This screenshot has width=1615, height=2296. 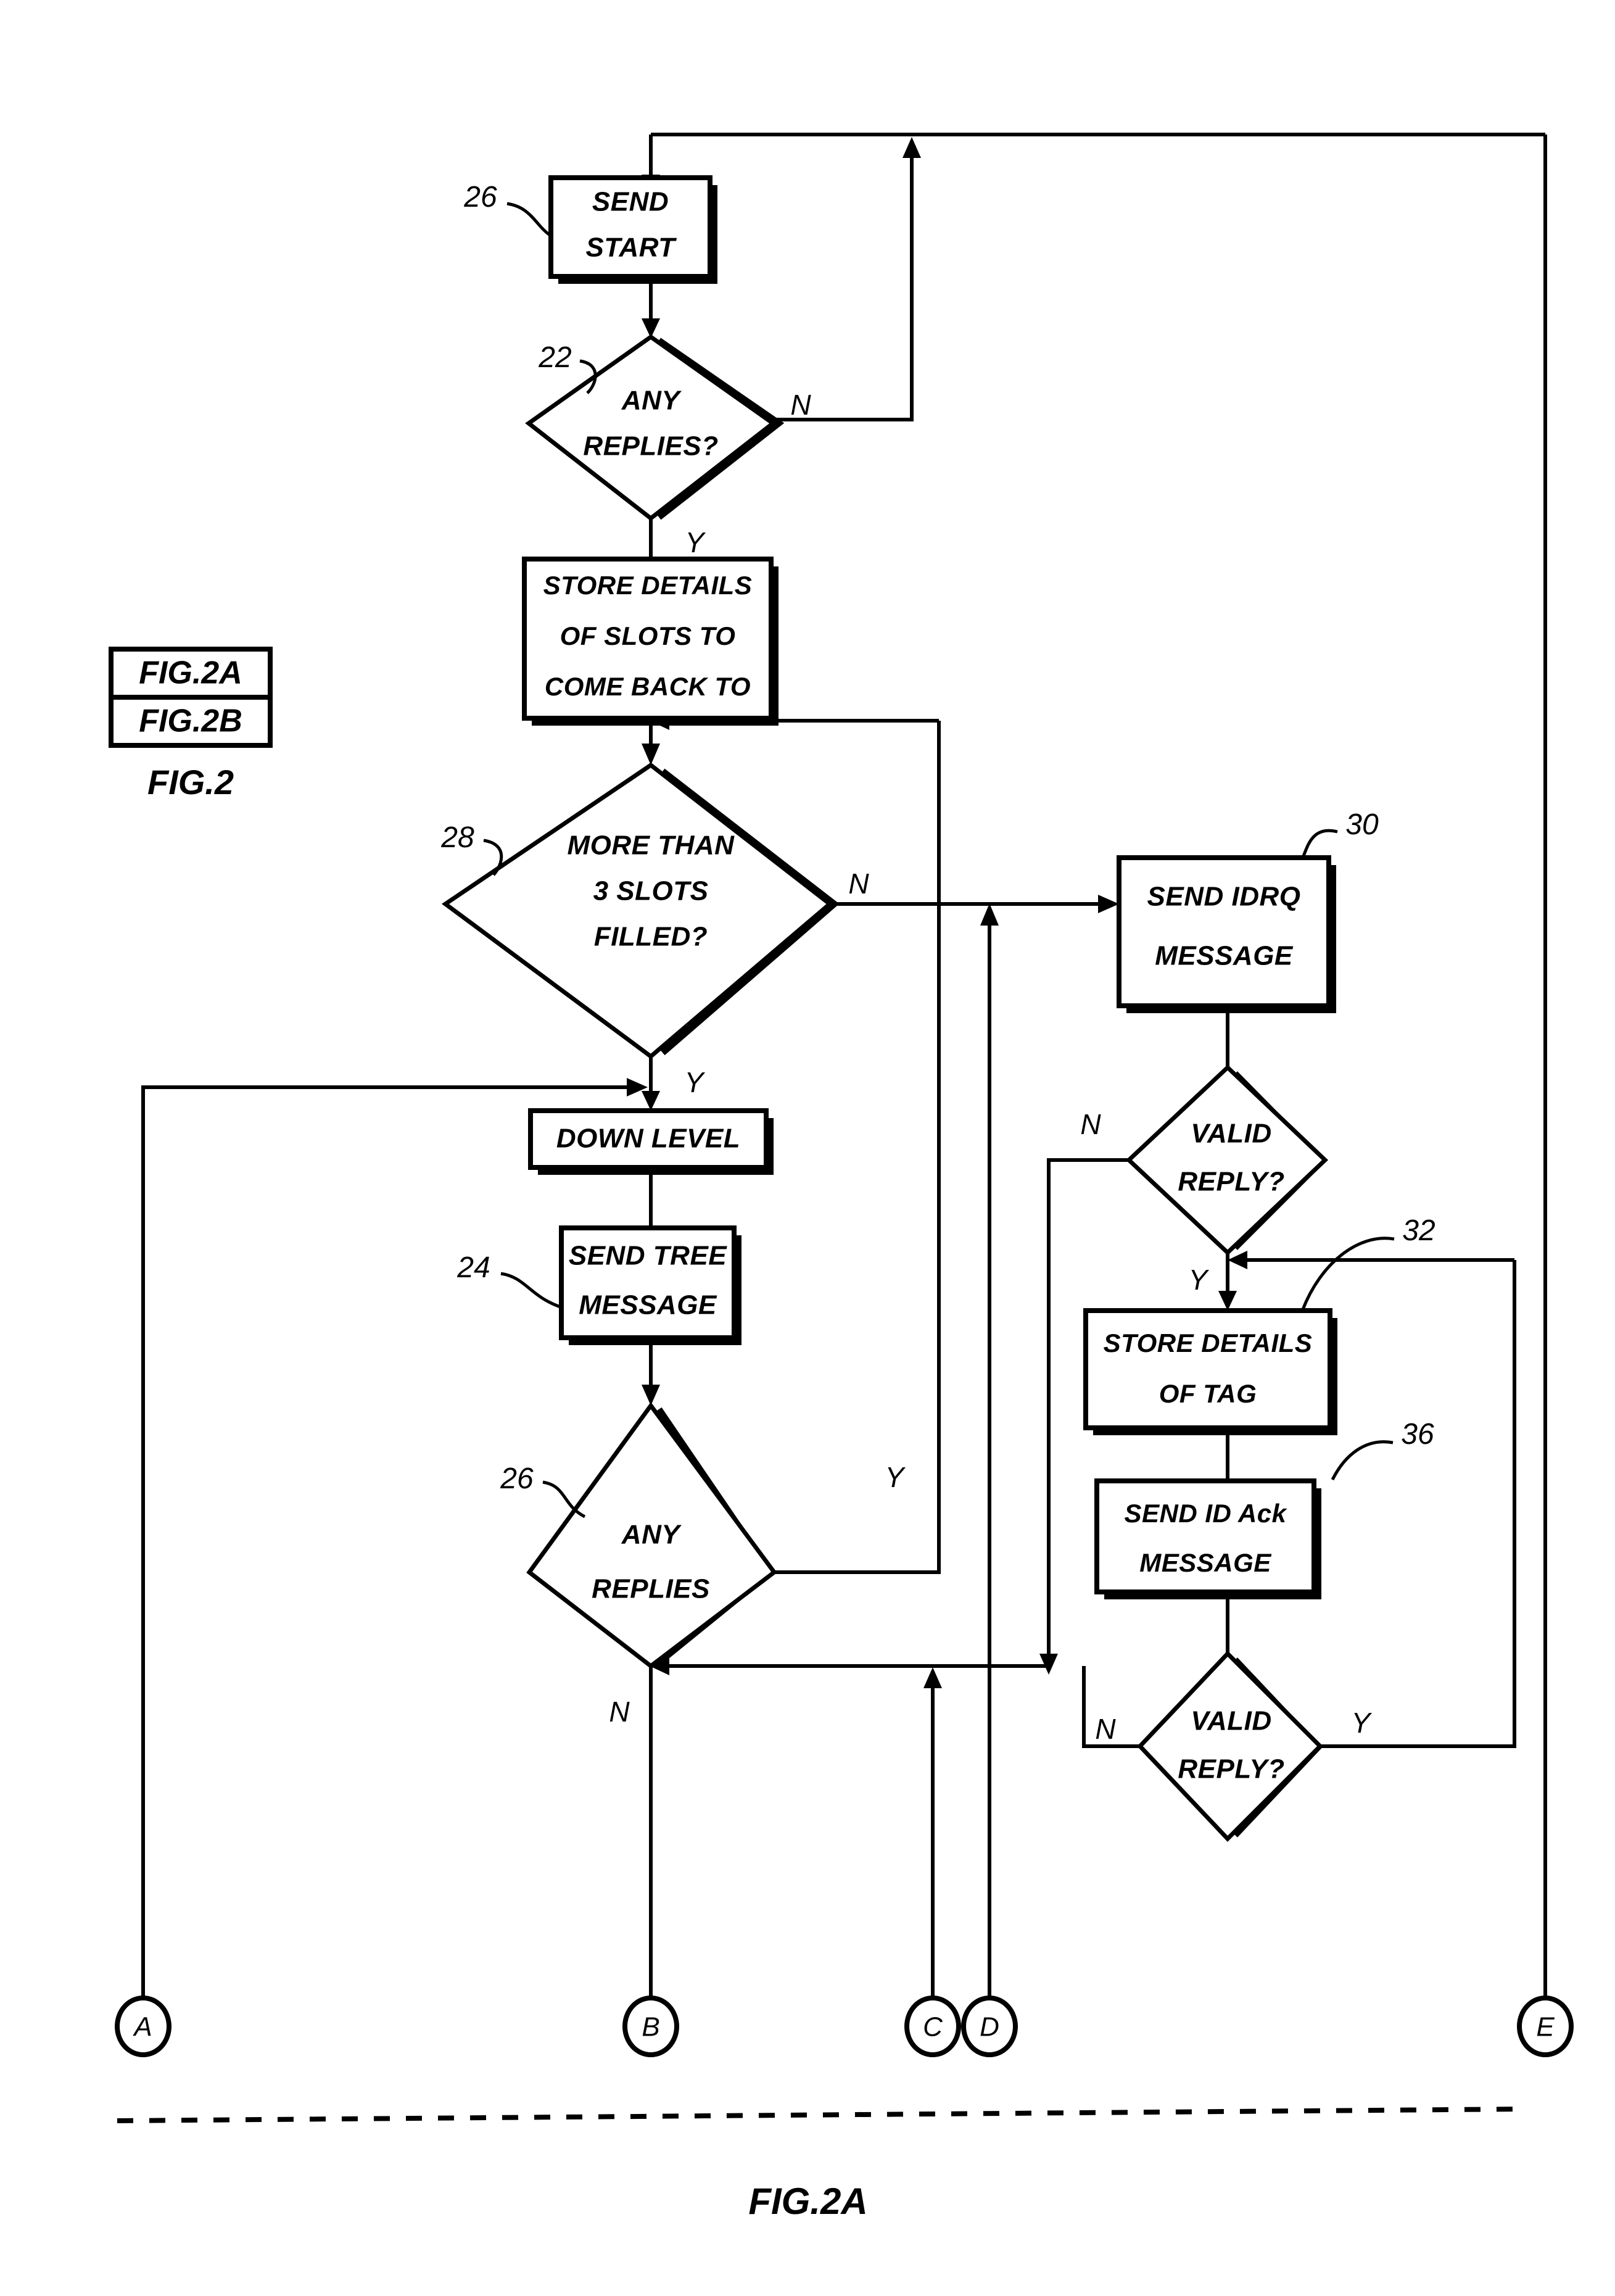 What do you see at coordinates (1090, 1124) in the screenshot?
I see `branch-label-validreply1-n: N` at bounding box center [1090, 1124].